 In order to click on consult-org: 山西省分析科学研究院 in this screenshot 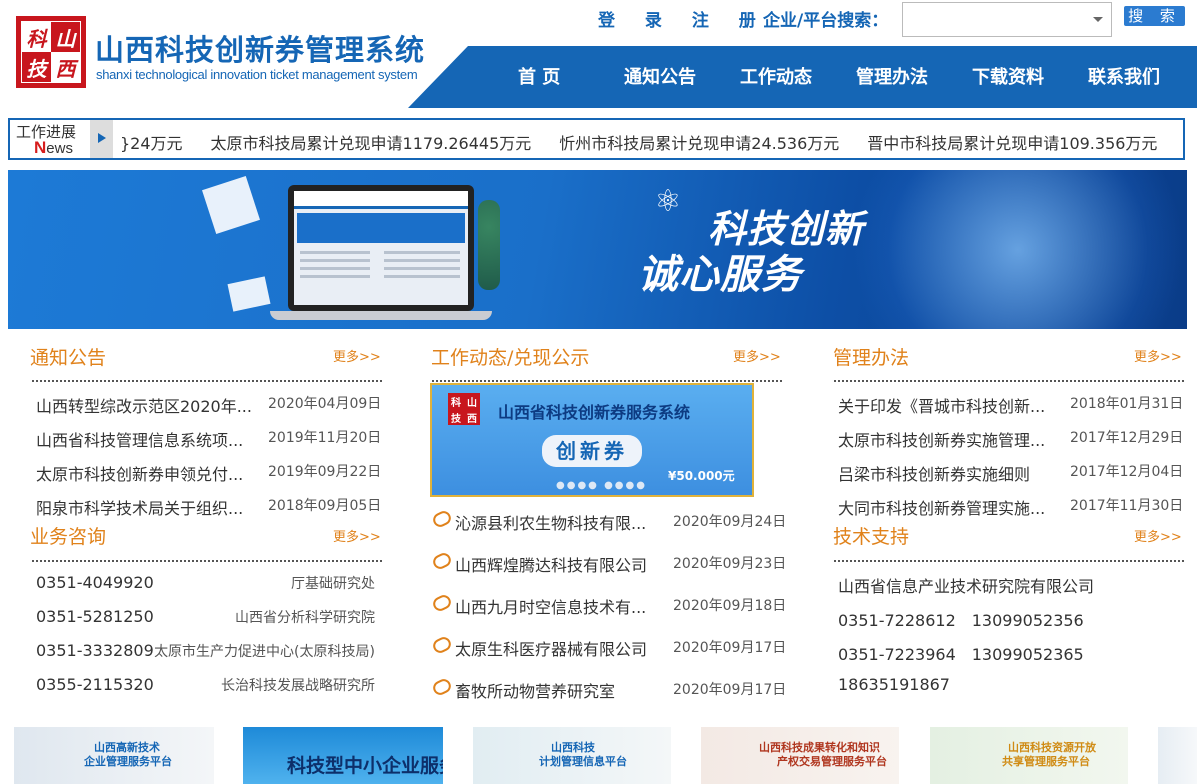, I will do `click(305, 618)`.